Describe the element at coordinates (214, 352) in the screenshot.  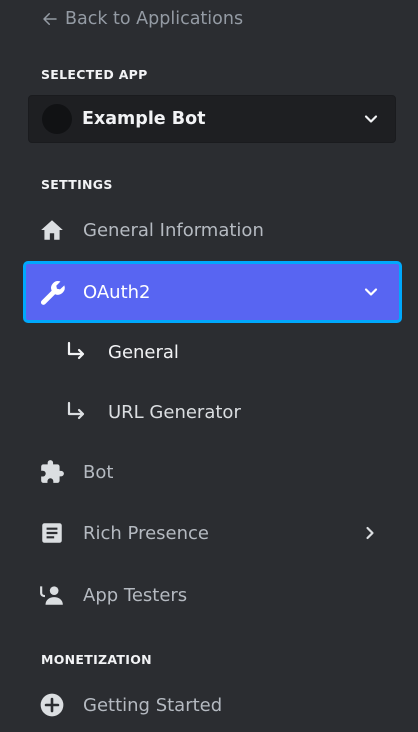
I see `sidebar-subitem-general: General` at that location.